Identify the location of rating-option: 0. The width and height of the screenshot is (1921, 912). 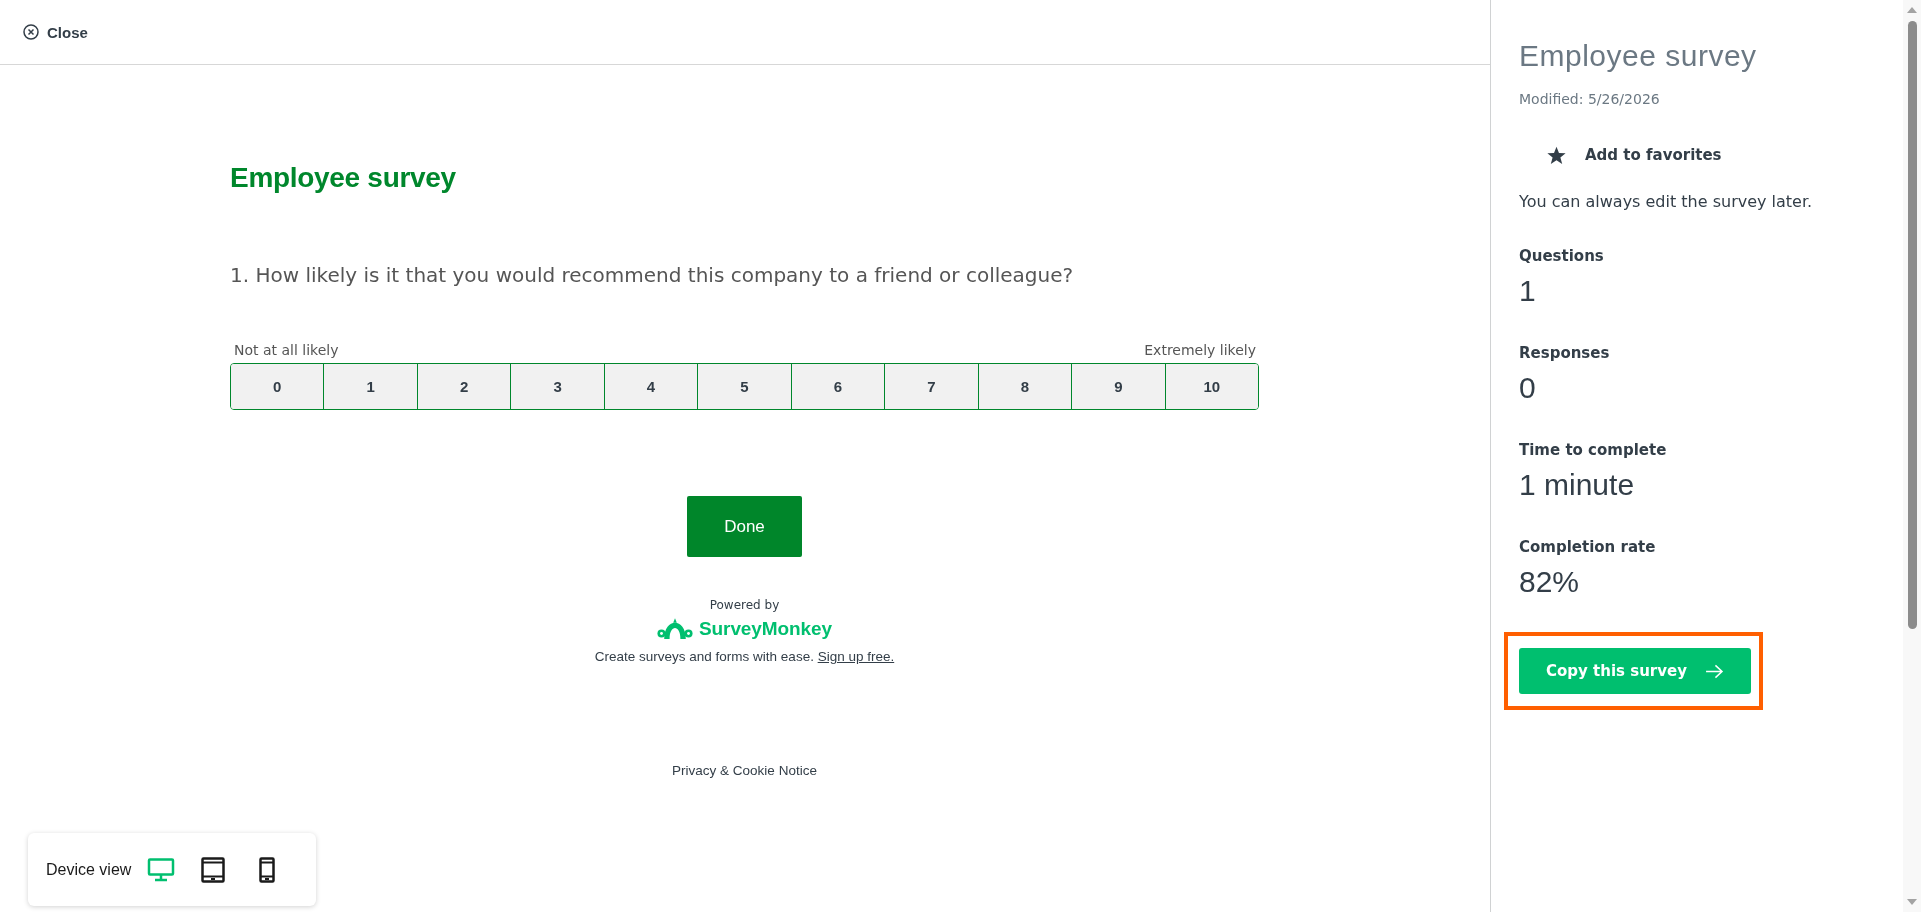
(277, 386).